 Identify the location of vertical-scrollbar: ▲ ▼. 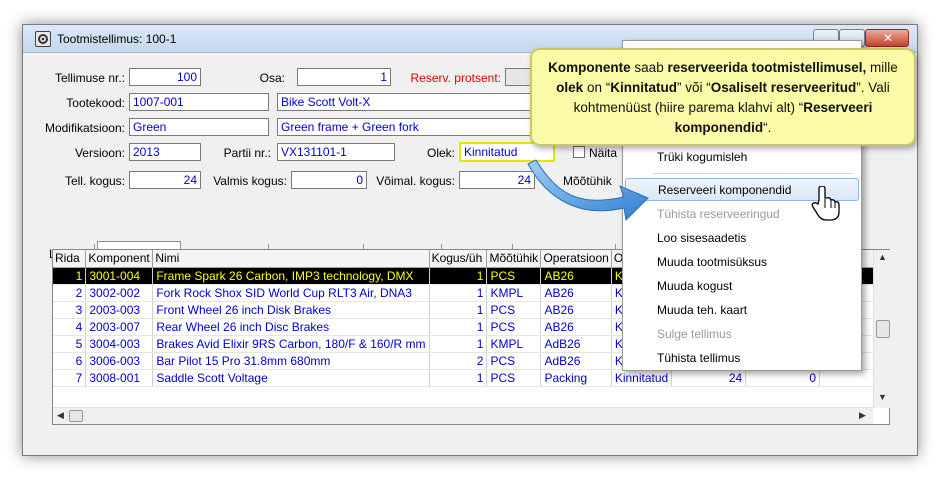
(882, 329).